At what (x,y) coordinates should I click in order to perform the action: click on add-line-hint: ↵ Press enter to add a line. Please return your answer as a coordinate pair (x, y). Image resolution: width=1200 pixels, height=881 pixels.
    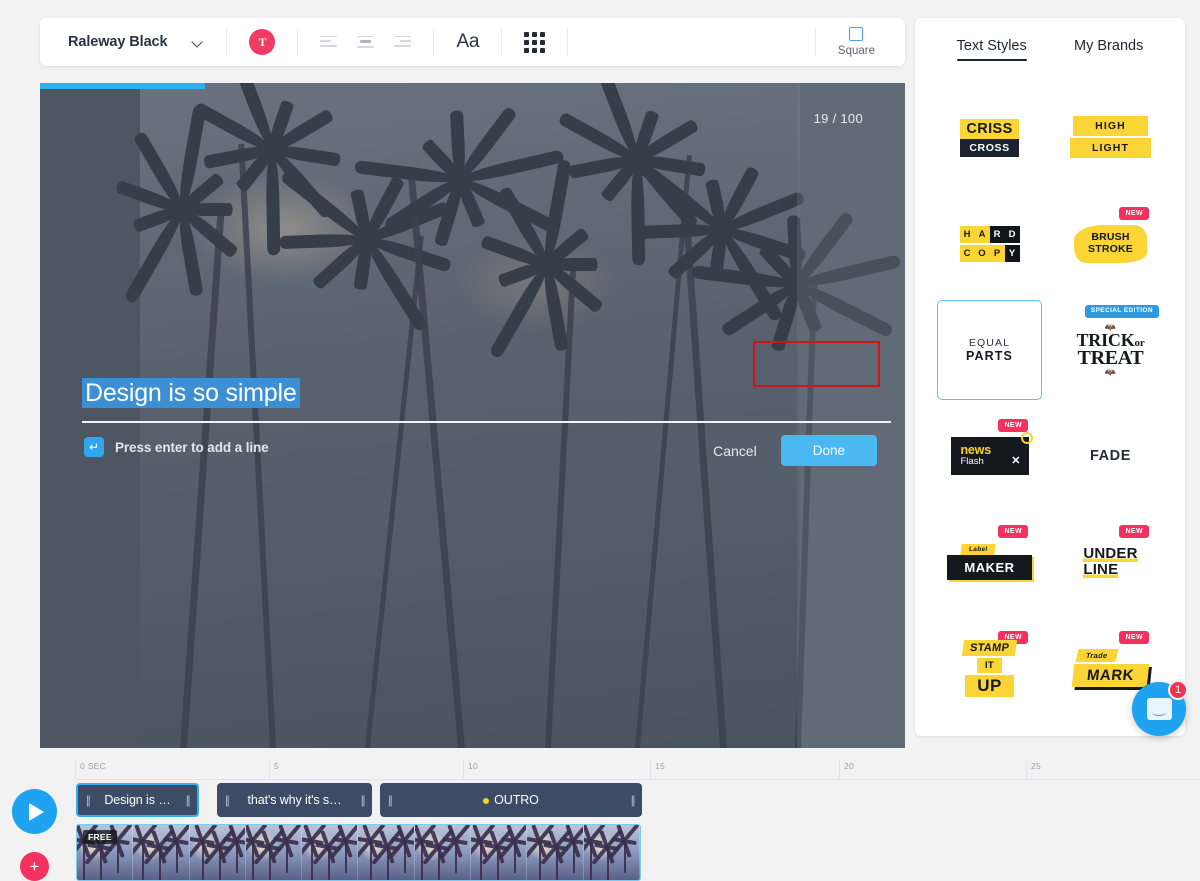
    Looking at the image, I should click on (176, 447).